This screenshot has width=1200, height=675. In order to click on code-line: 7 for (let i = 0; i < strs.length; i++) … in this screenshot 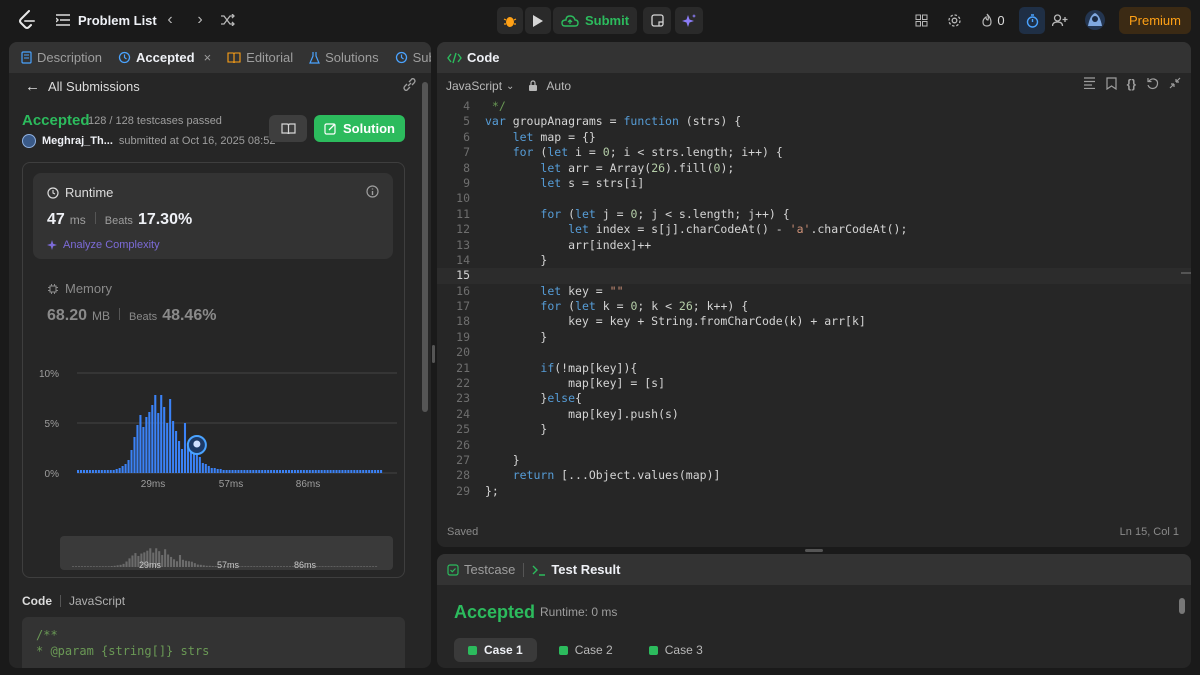, I will do `click(814, 152)`.